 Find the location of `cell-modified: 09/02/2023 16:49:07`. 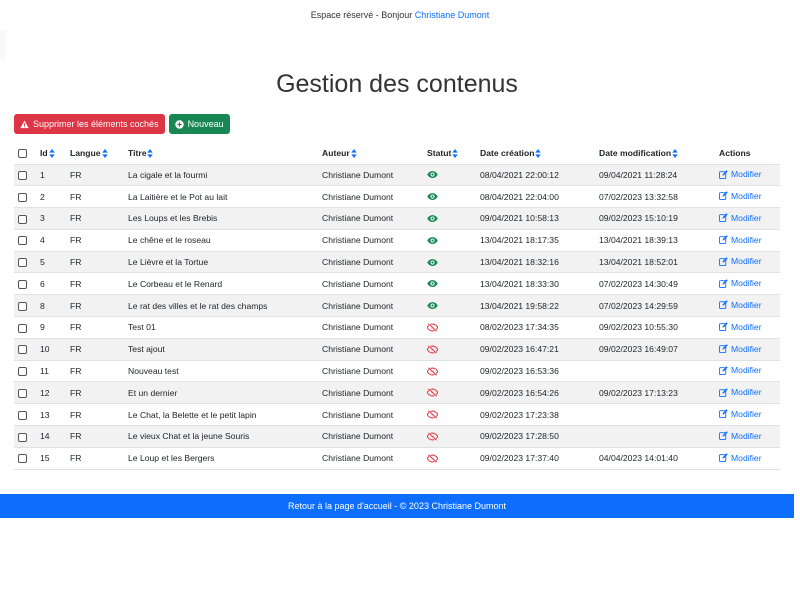

cell-modified: 09/02/2023 16:49:07 is located at coordinates (655, 349).